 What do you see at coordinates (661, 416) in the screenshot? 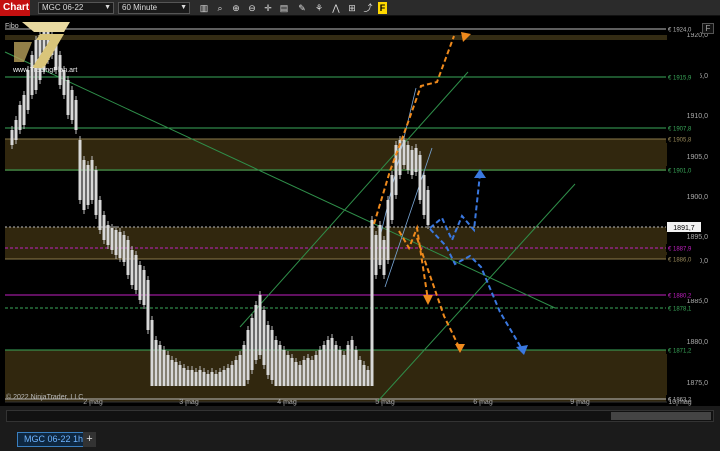
I see `scroll-thumb` at bounding box center [661, 416].